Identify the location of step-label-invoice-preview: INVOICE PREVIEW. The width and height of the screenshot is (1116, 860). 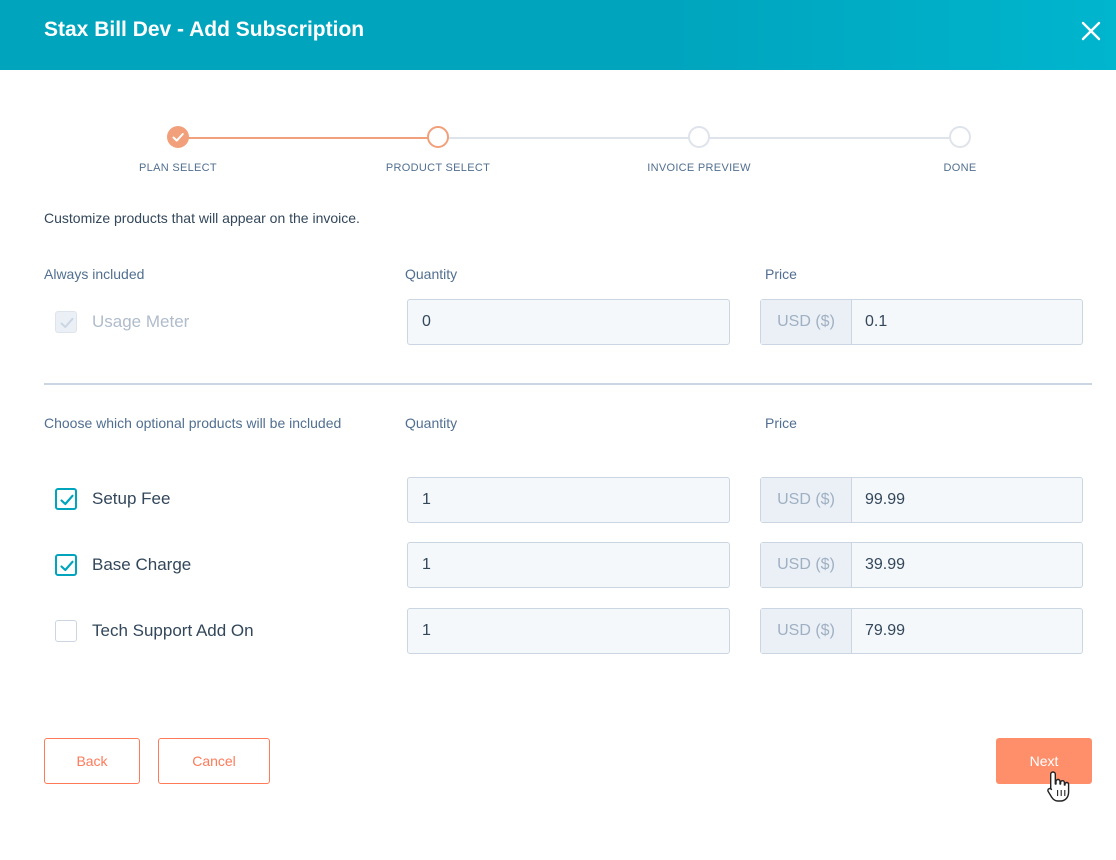
(699, 168).